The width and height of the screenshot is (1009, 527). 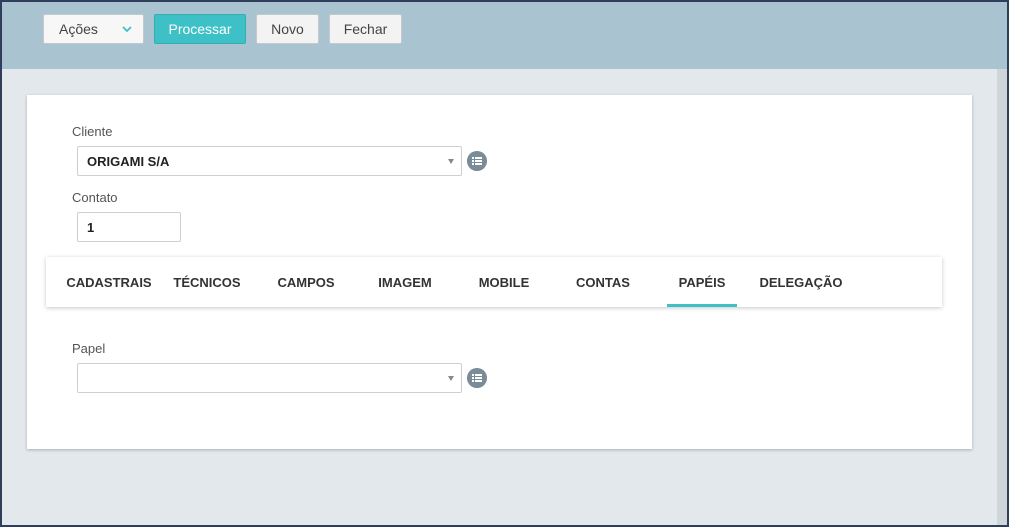 What do you see at coordinates (89, 348) in the screenshot?
I see `papel-label: Papel` at bounding box center [89, 348].